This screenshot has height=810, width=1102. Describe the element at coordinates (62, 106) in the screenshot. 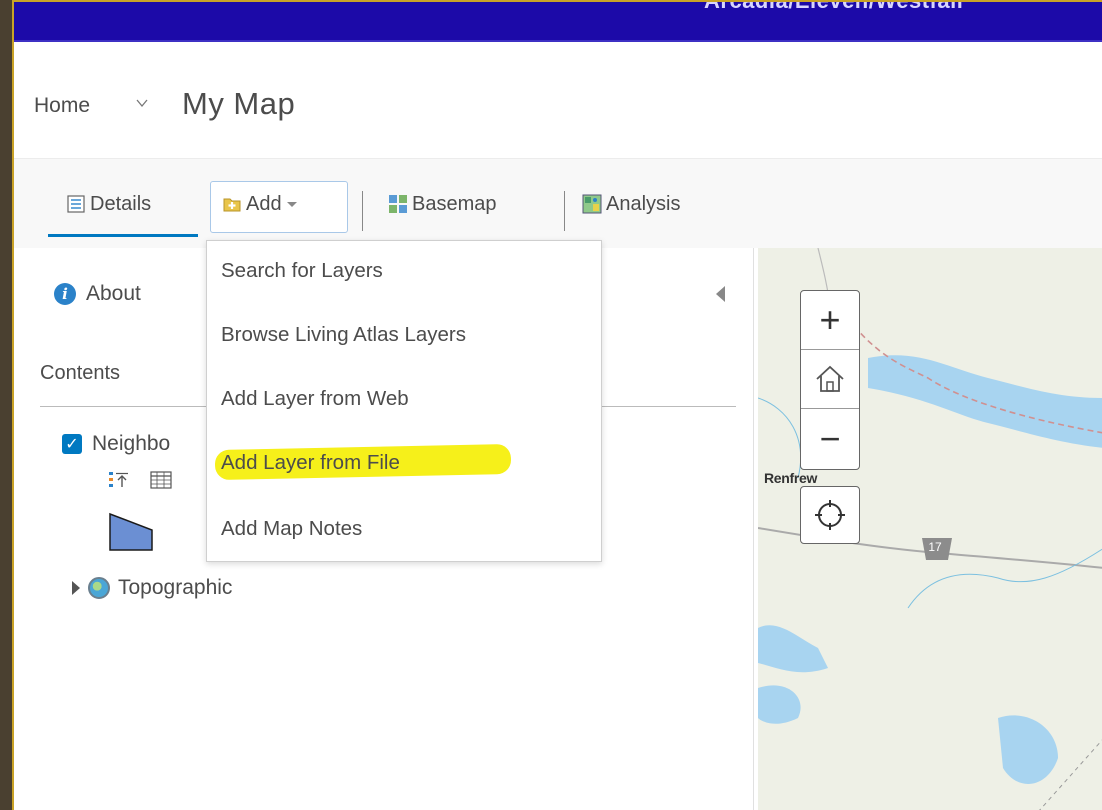

I see `home-link: Home` at that location.